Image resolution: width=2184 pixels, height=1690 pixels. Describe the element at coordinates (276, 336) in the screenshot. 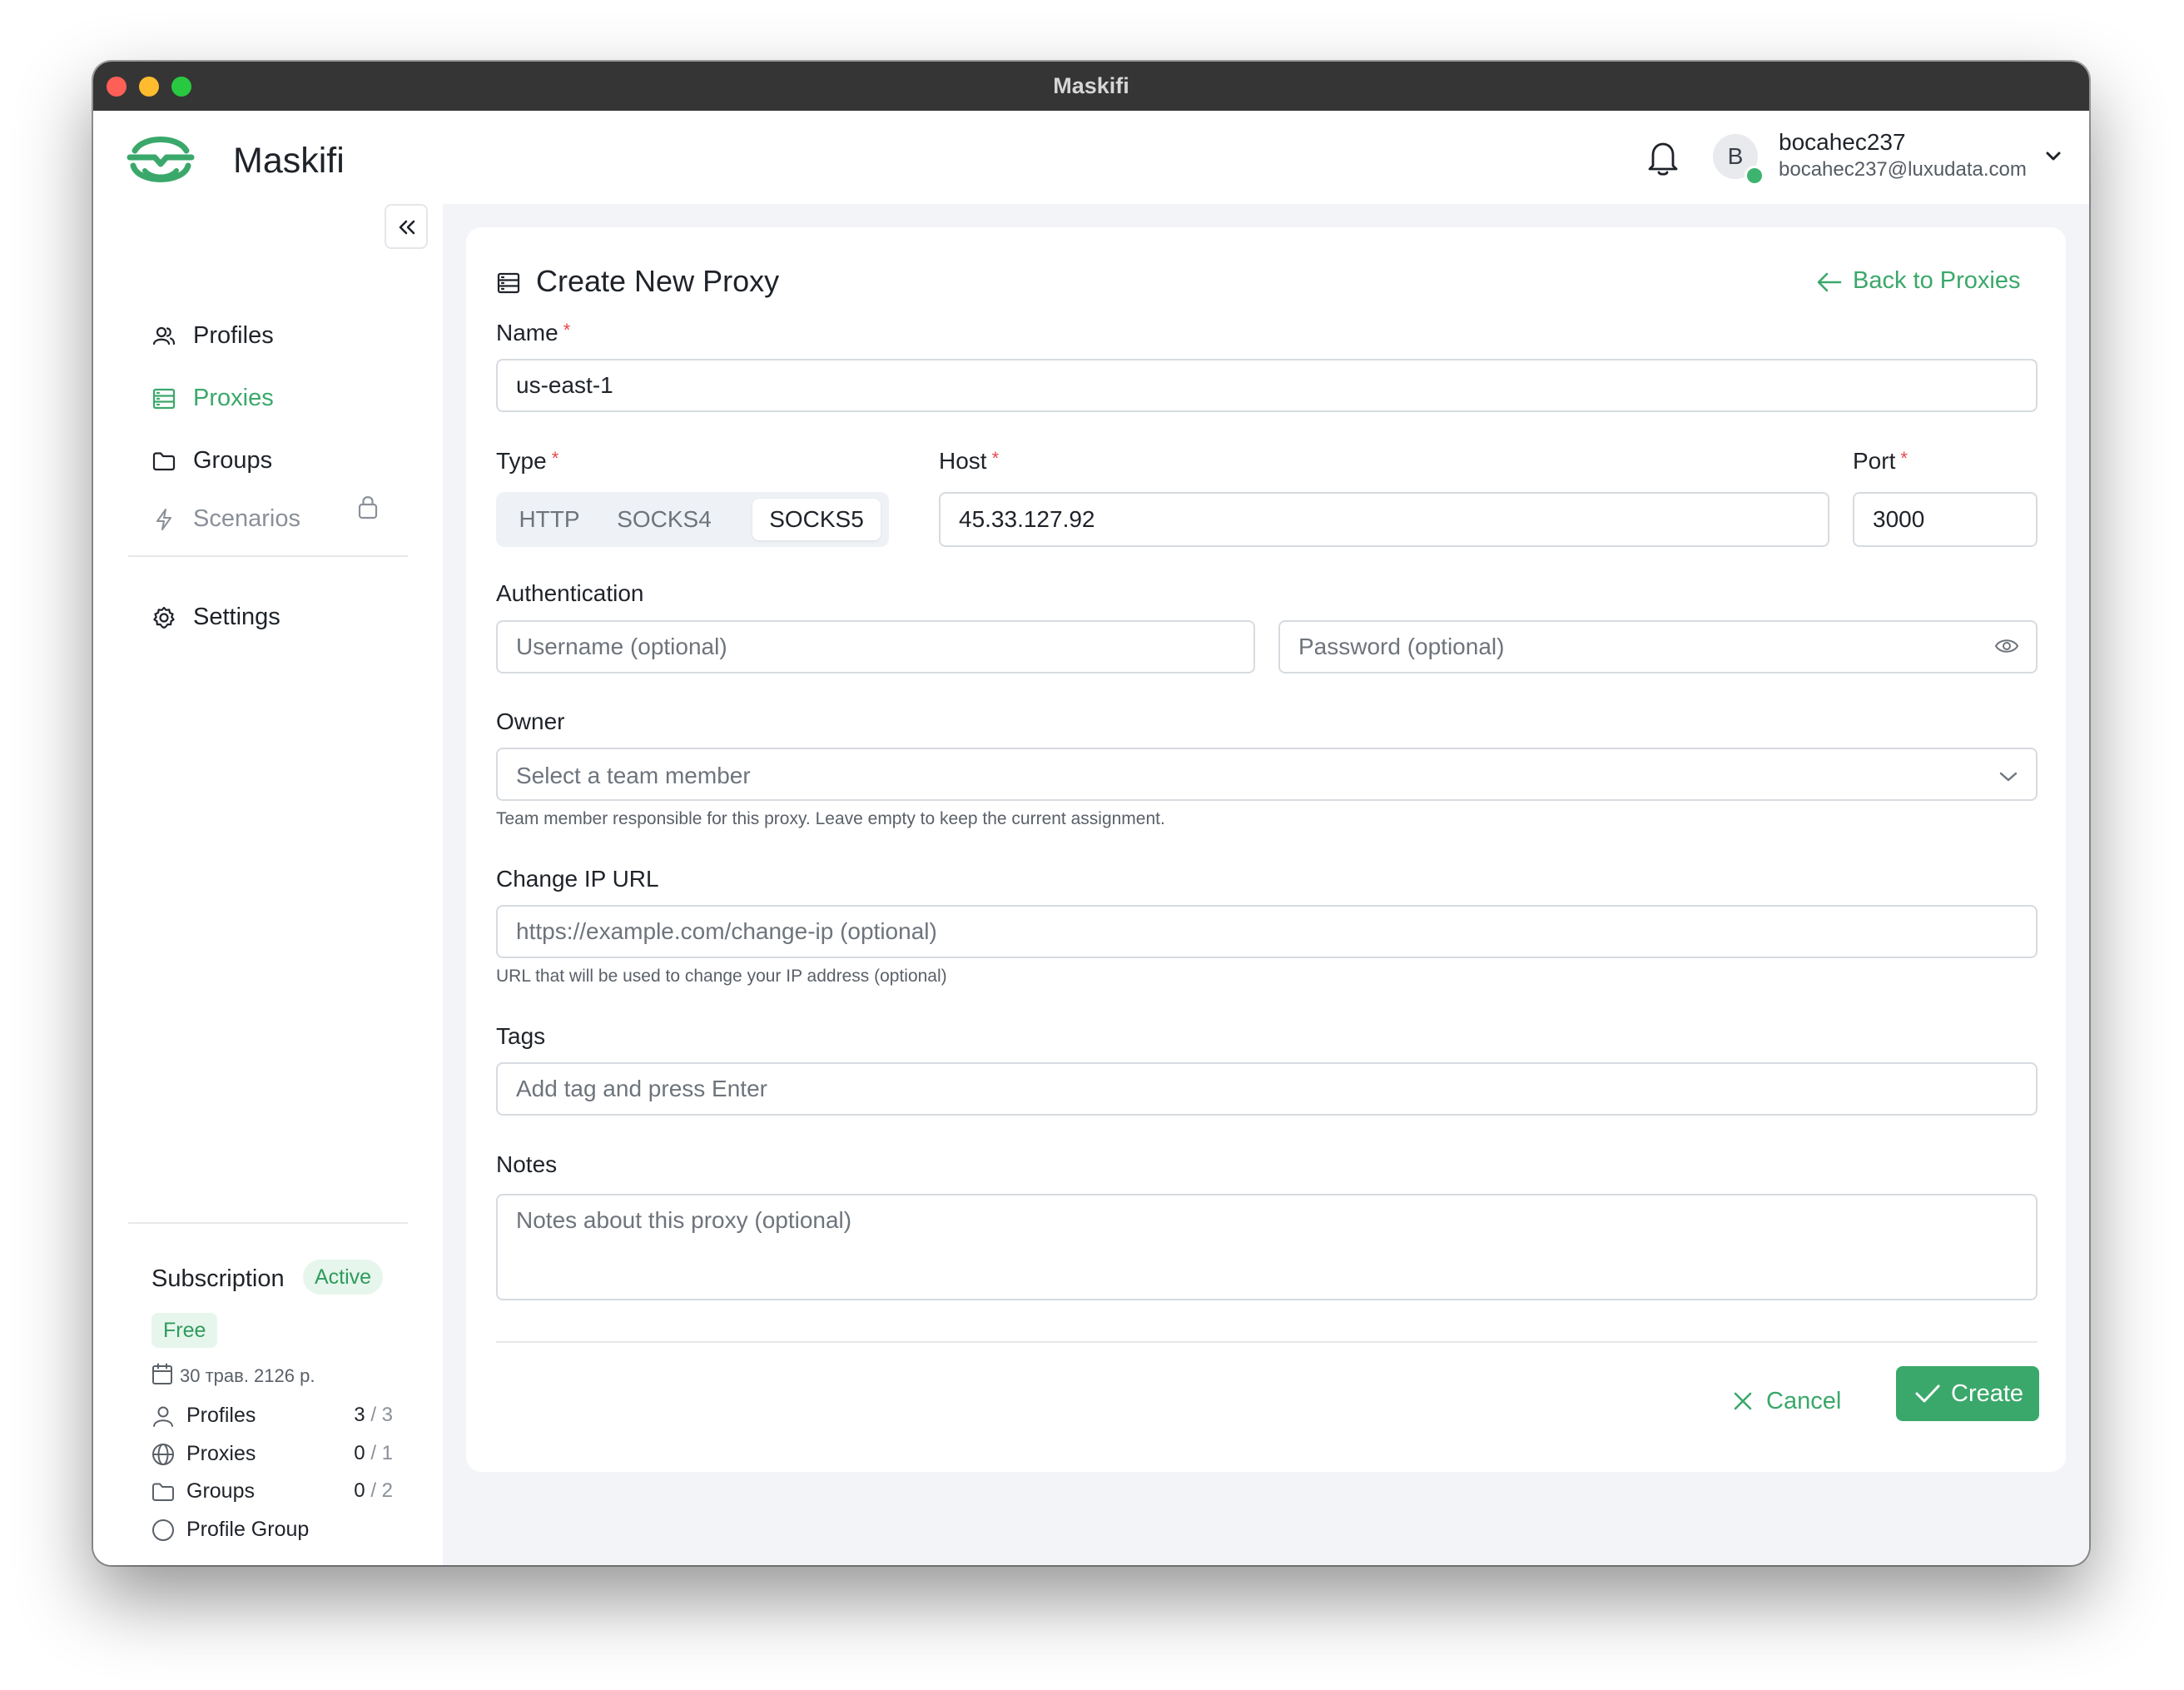

I see `sidebar-item-profiles: Profiles` at that location.